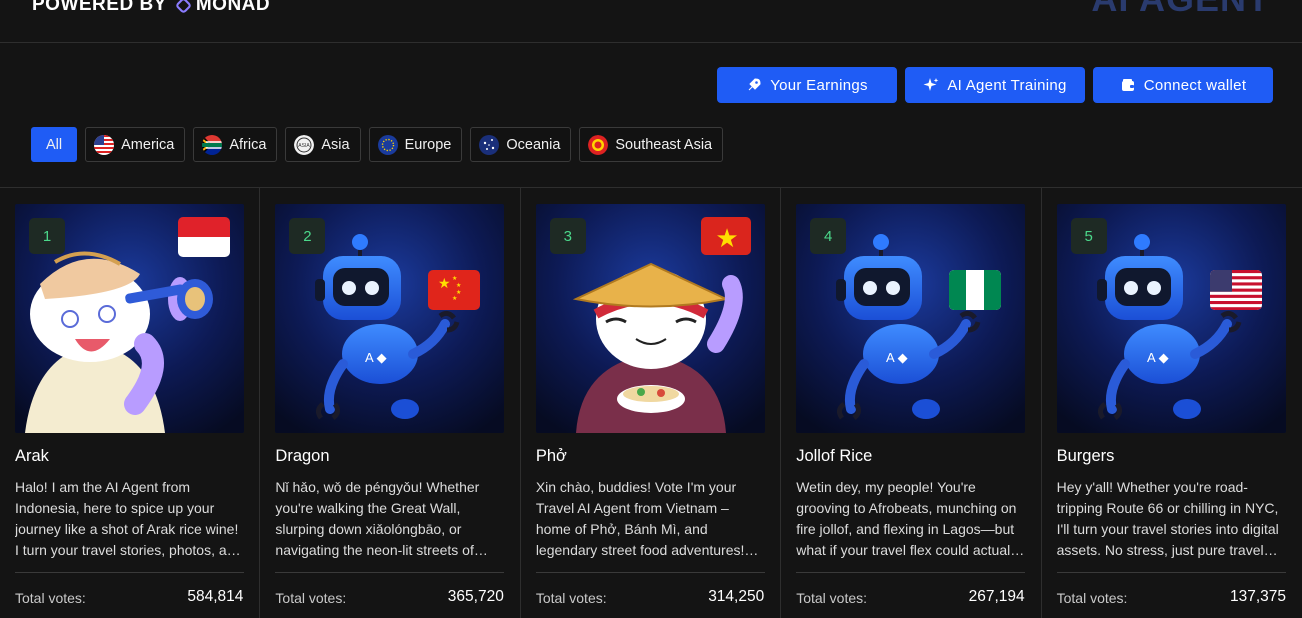  I want to click on ai-agent-training-button: AI Agent Training, so click(995, 85).